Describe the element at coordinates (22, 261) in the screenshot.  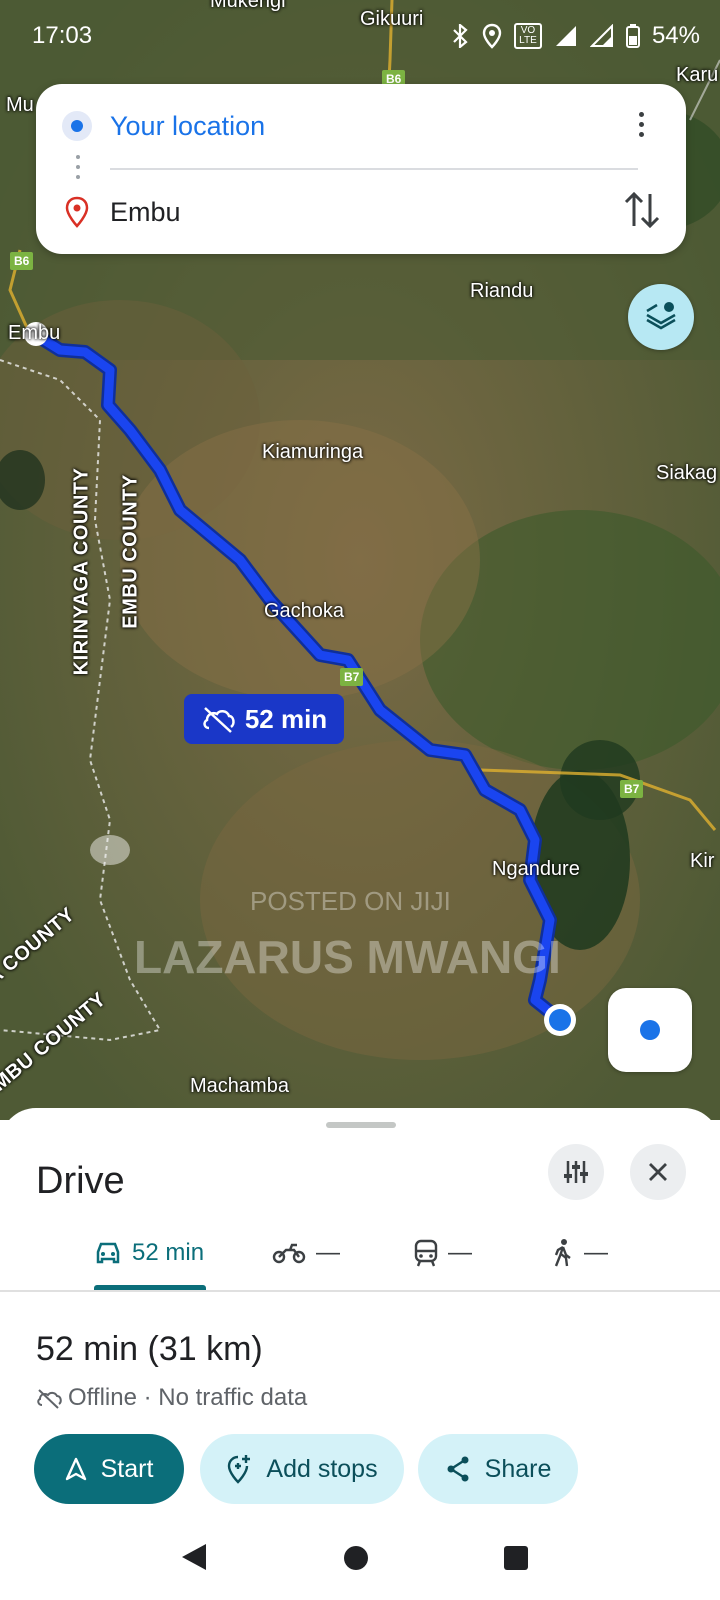
I see `road-shield: B6` at that location.